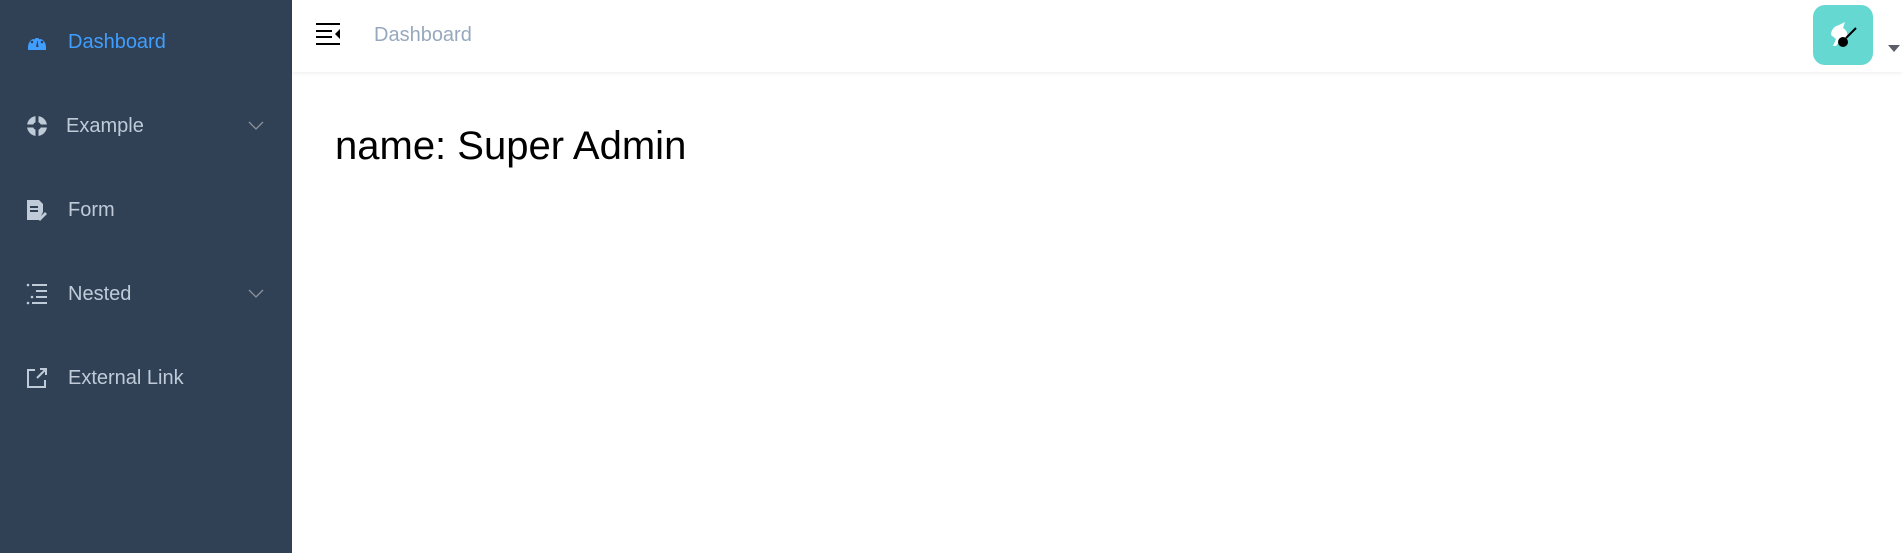  I want to click on sidebar-item-dashboard: Dashboard, so click(146, 42).